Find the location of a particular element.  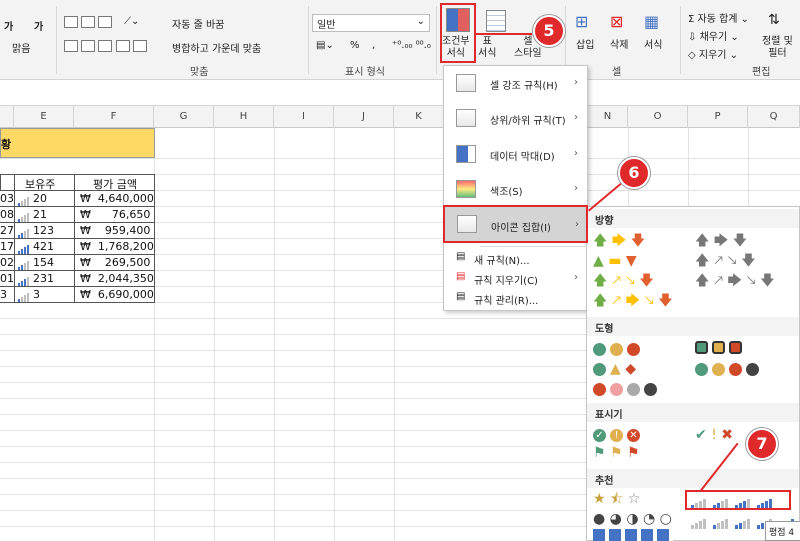

comma-button: , is located at coordinates (373, 45).